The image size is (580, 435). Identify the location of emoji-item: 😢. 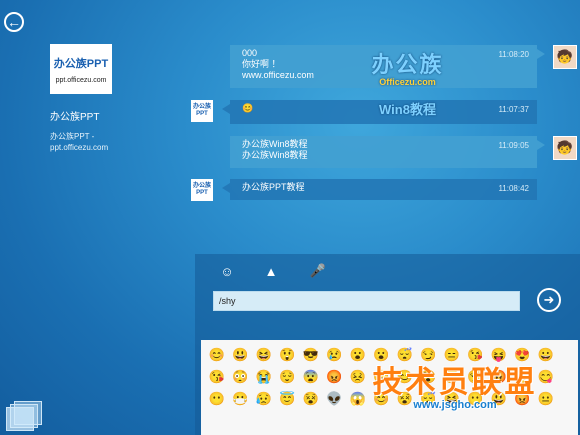
(335, 355).